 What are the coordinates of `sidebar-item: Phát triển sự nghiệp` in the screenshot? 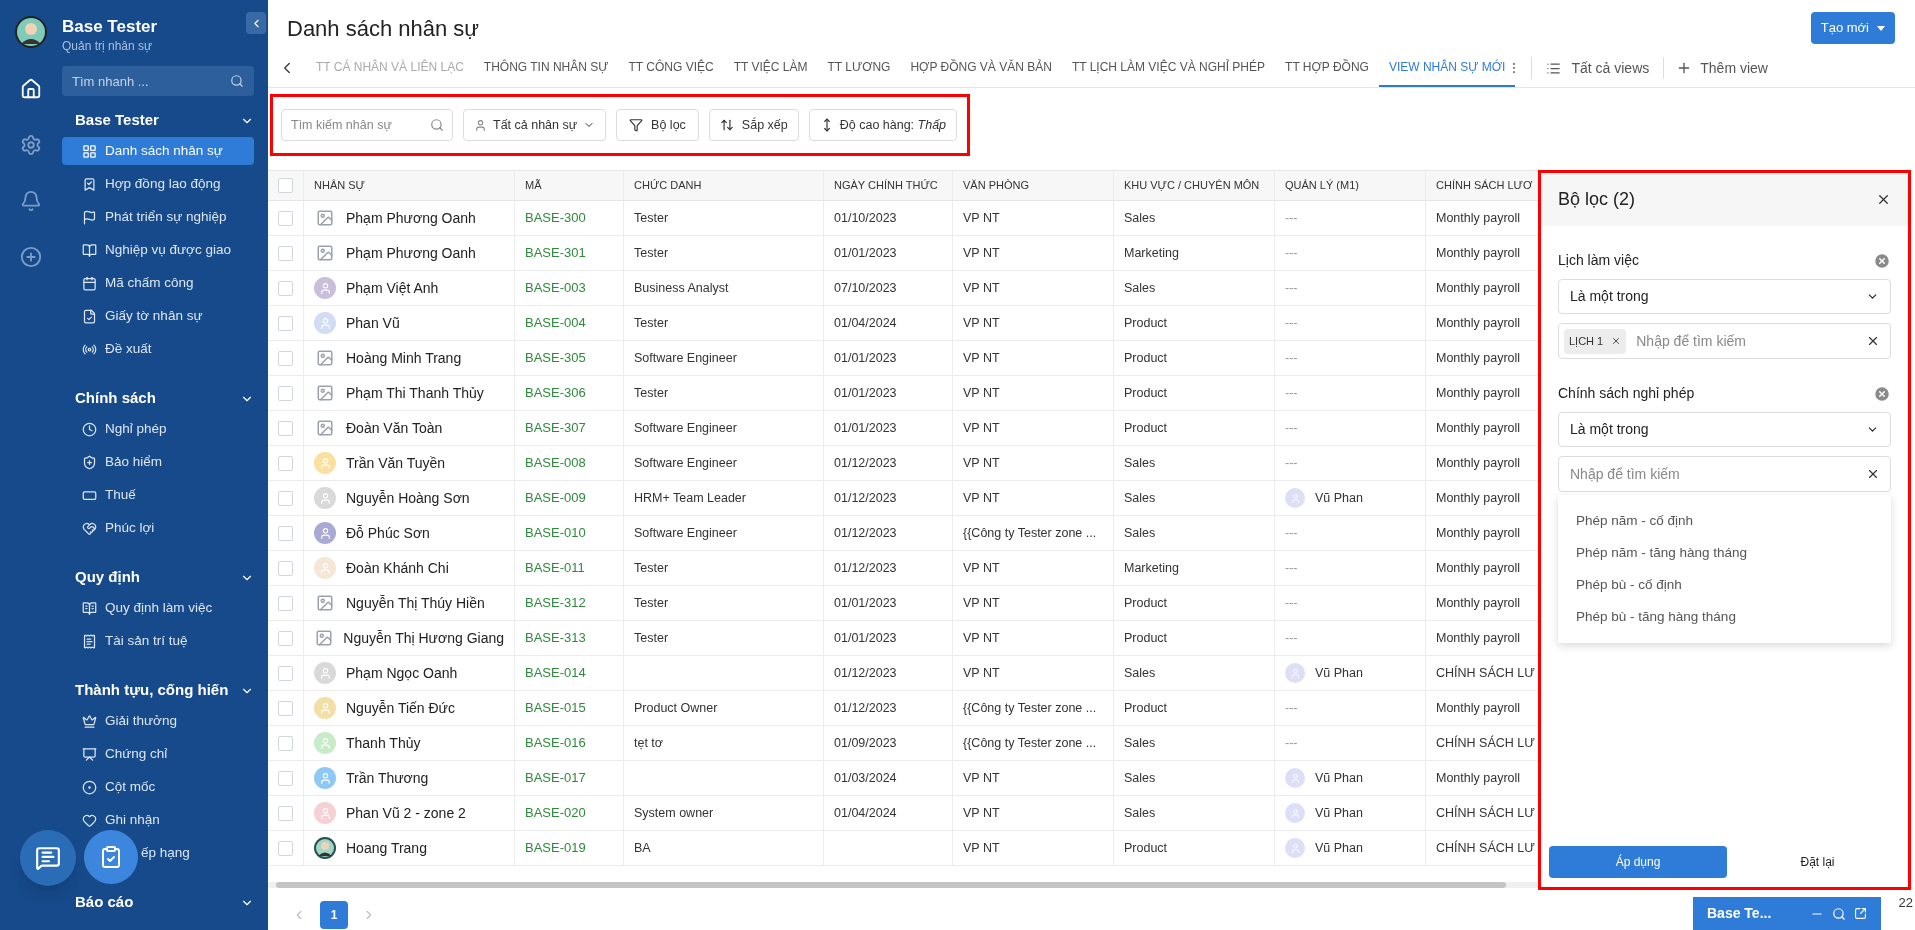 It's located at (158, 217).